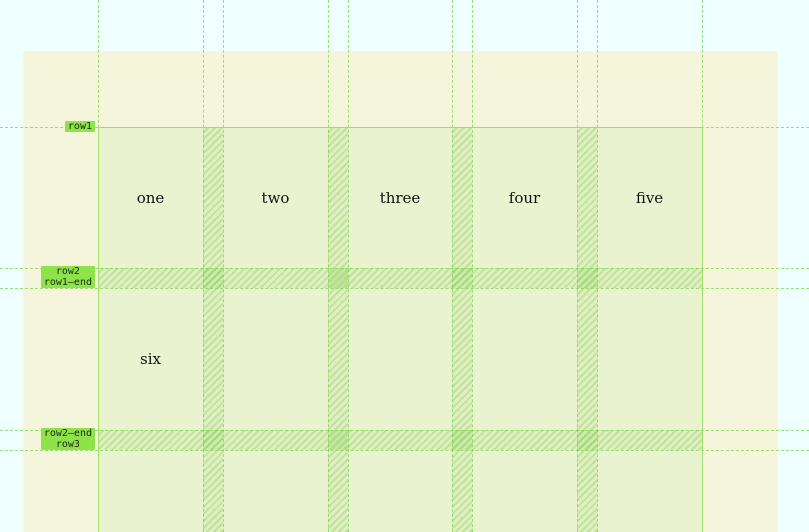 The width and height of the screenshot is (809, 532). Describe the element at coordinates (275, 197) in the screenshot. I see `grid-item-two: two` at that location.